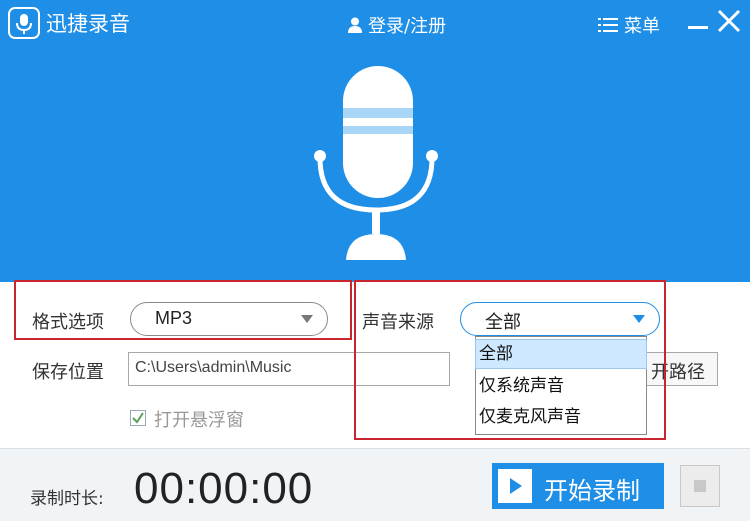  What do you see at coordinates (608, 25) in the screenshot?
I see `menu-icon` at bounding box center [608, 25].